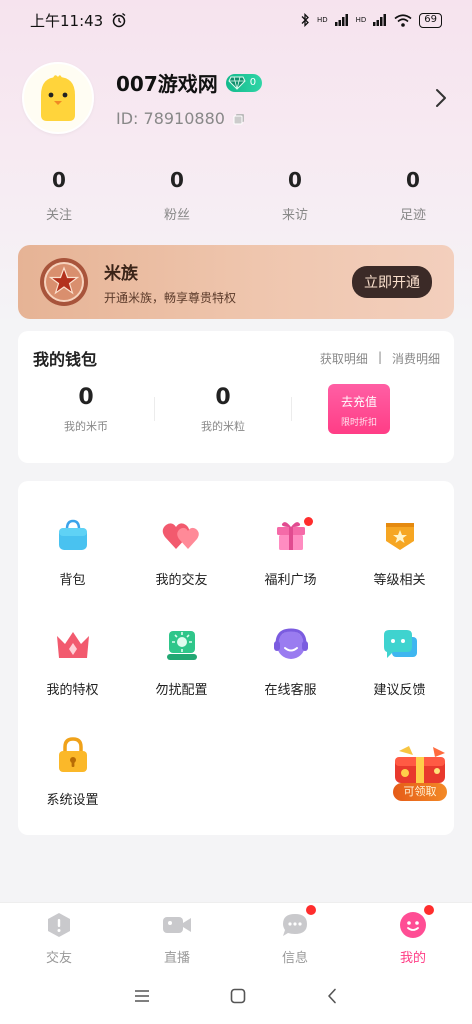 Image resolution: width=472 pixels, height=1024 pixels. I want to click on stat-label: 足迹, so click(412, 215).